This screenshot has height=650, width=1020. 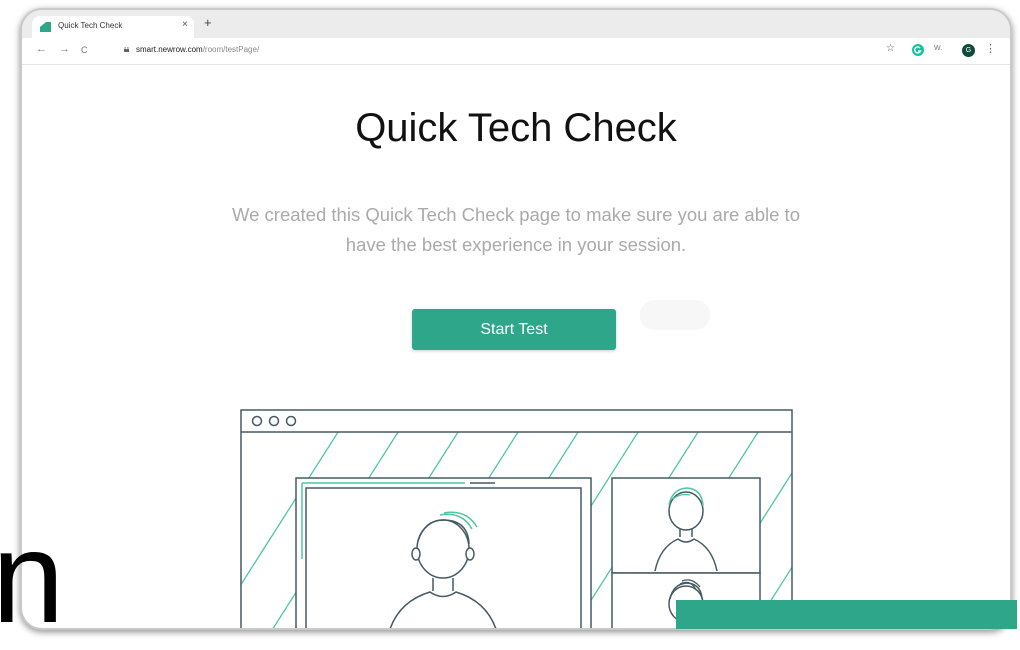 I want to click on url-path: /room/testPage/, so click(x=231, y=49).